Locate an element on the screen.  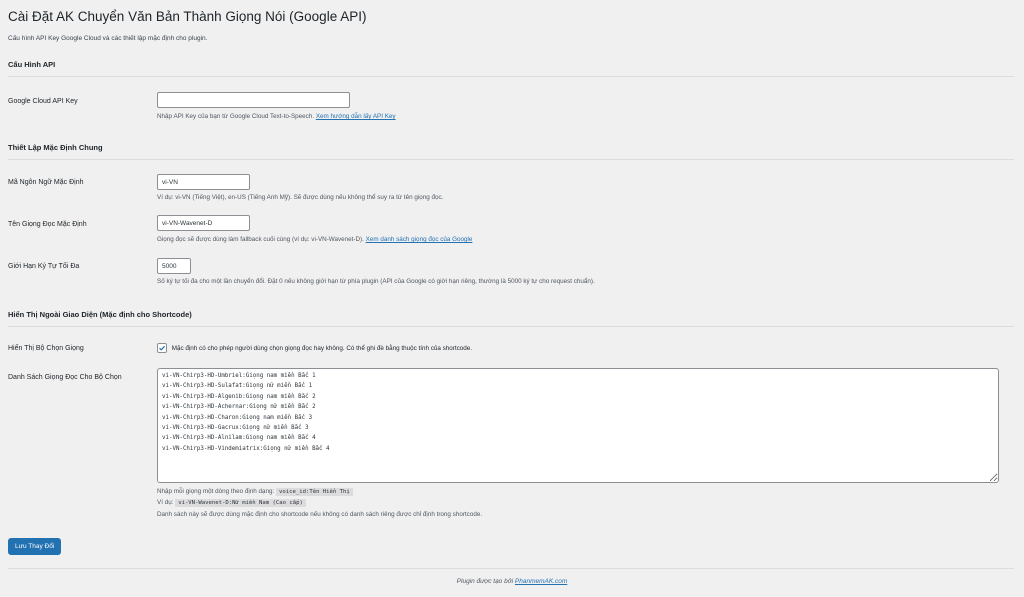
footer-divider is located at coordinates (511, 568).